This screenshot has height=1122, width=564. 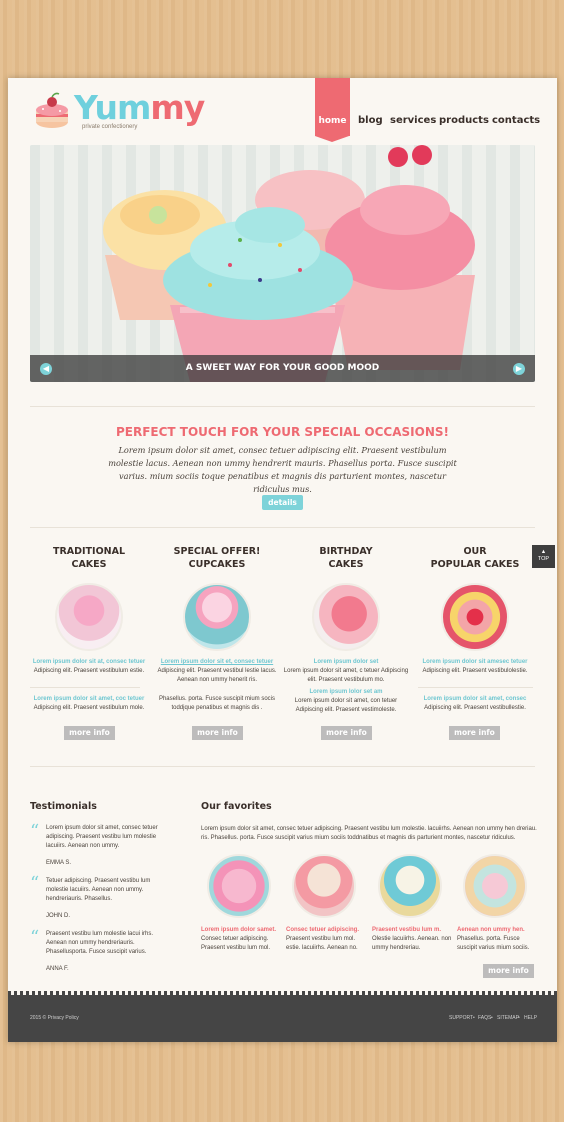 I want to click on column-title-line1: TRADITIONAL, so click(x=88, y=551).